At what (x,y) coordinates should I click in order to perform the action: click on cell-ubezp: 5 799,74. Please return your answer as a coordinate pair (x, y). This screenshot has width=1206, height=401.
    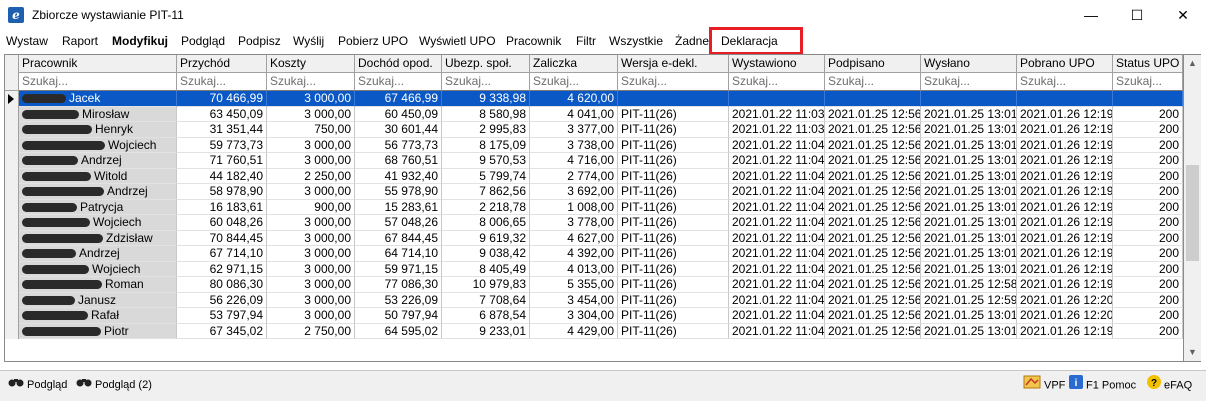
    Looking at the image, I should click on (486, 176).